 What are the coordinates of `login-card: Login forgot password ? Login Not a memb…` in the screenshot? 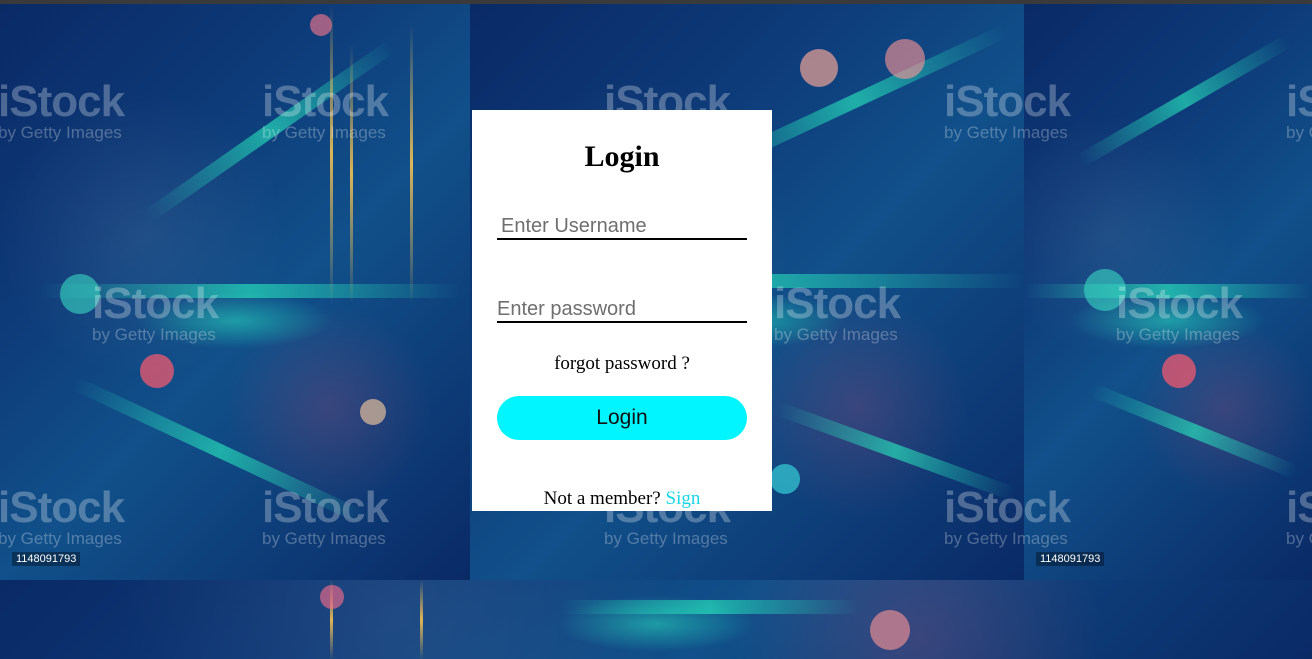 It's located at (622, 310).